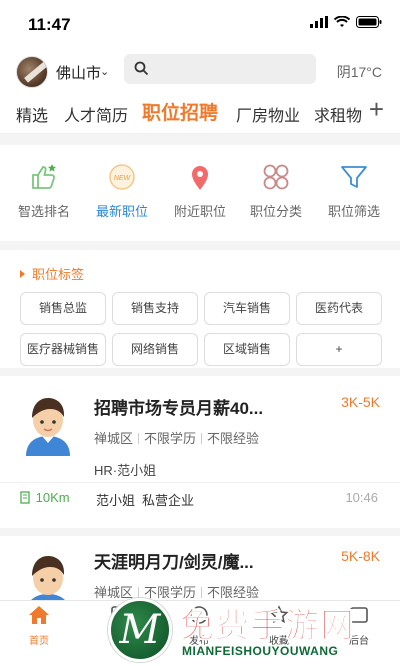 The width and height of the screenshot is (400, 666). I want to click on quick-nav-label: 职位筛选, so click(353, 211).